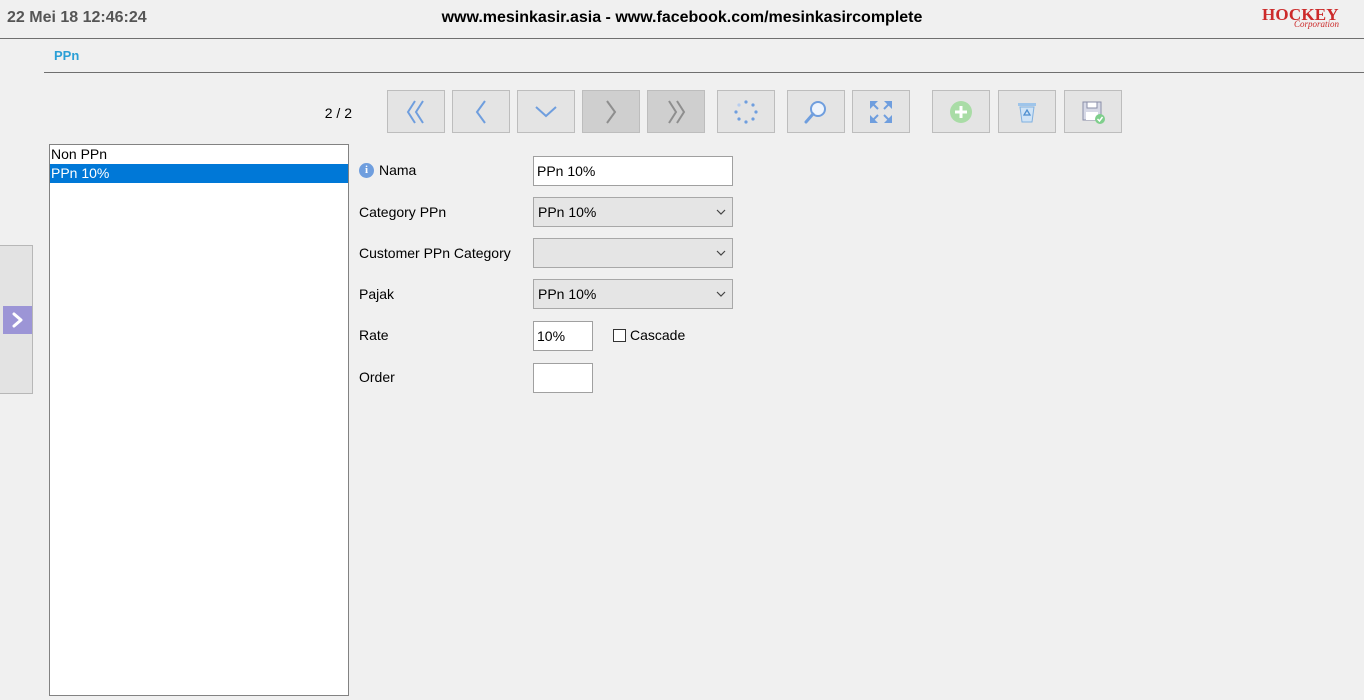 The height and width of the screenshot is (700, 1364). I want to click on next-record-button, so click(611, 111).